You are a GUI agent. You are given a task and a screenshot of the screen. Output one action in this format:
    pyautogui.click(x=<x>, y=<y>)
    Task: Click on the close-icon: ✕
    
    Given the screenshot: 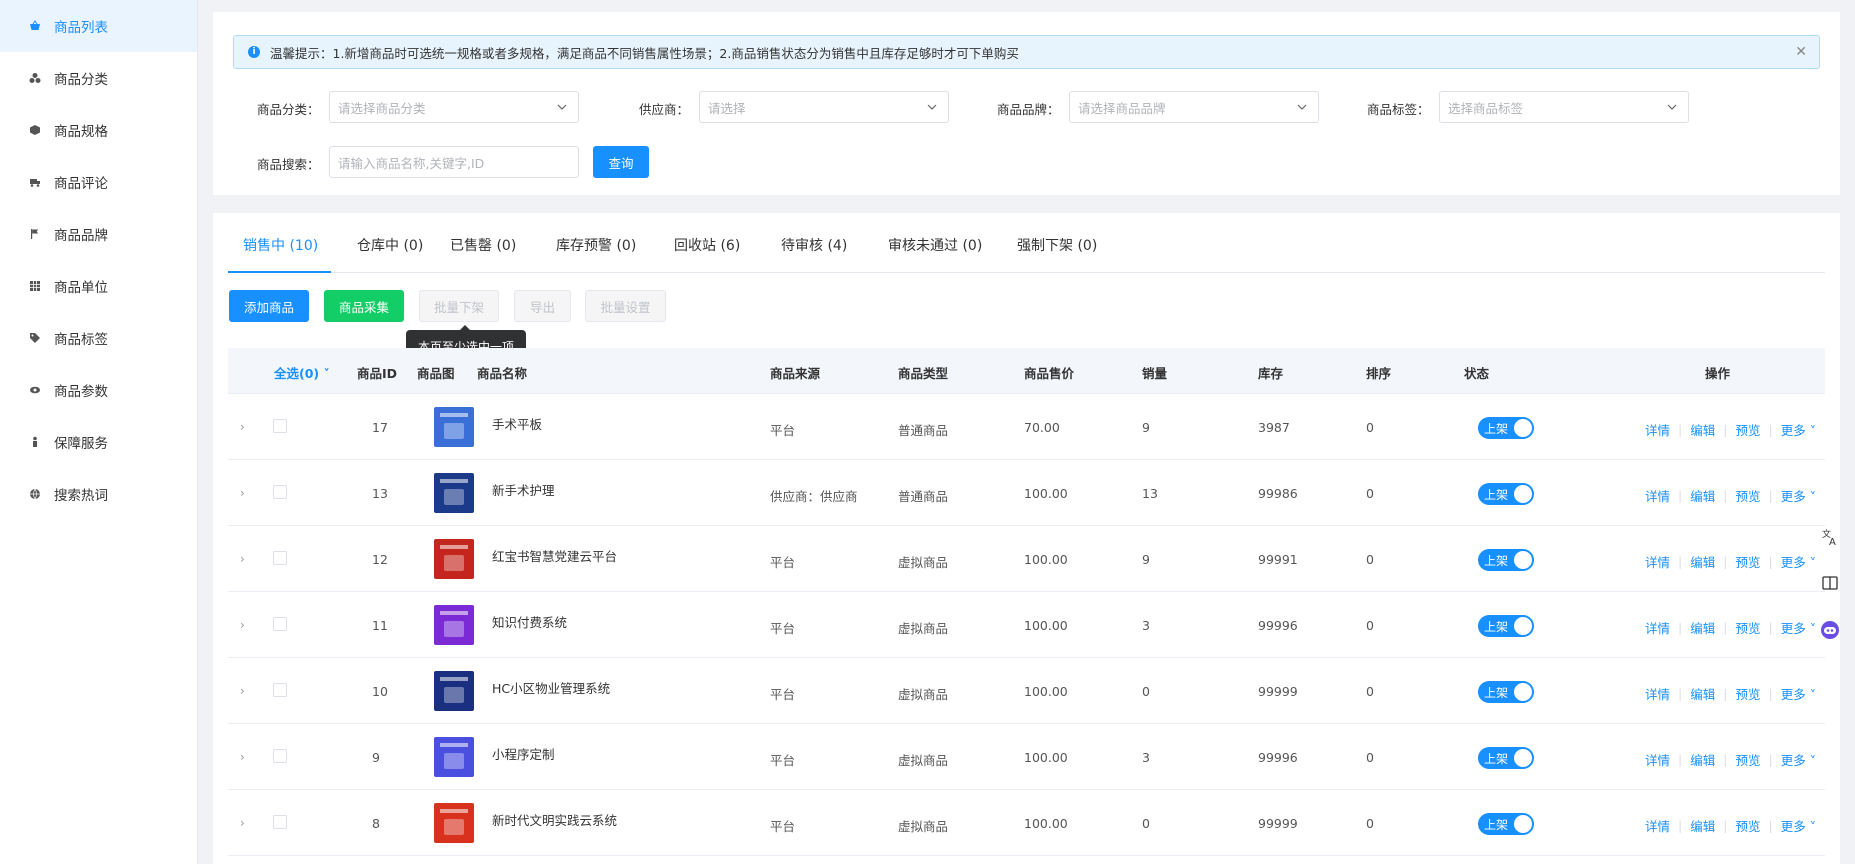 What is the action you would take?
    pyautogui.click(x=1801, y=52)
    